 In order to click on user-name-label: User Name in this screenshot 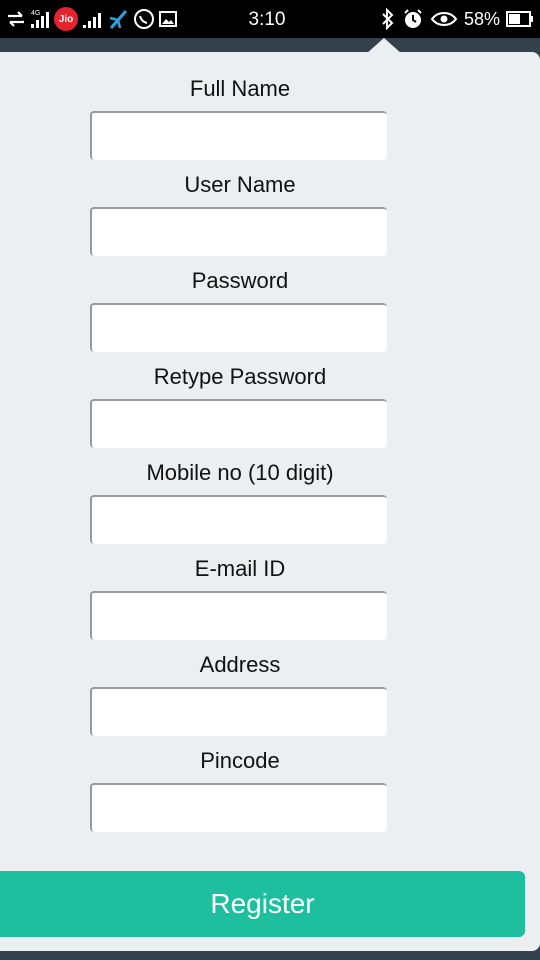, I will do `click(240, 184)`.